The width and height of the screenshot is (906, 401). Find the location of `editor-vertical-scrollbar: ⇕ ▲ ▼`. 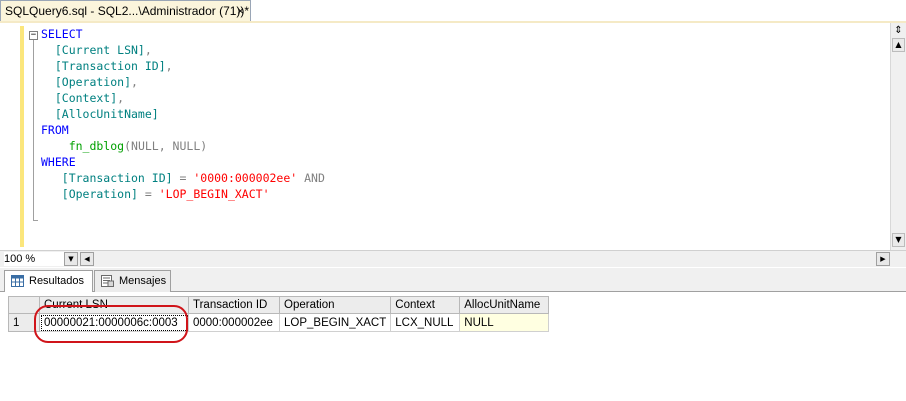

editor-vertical-scrollbar: ⇕ ▲ ▼ is located at coordinates (898, 136).